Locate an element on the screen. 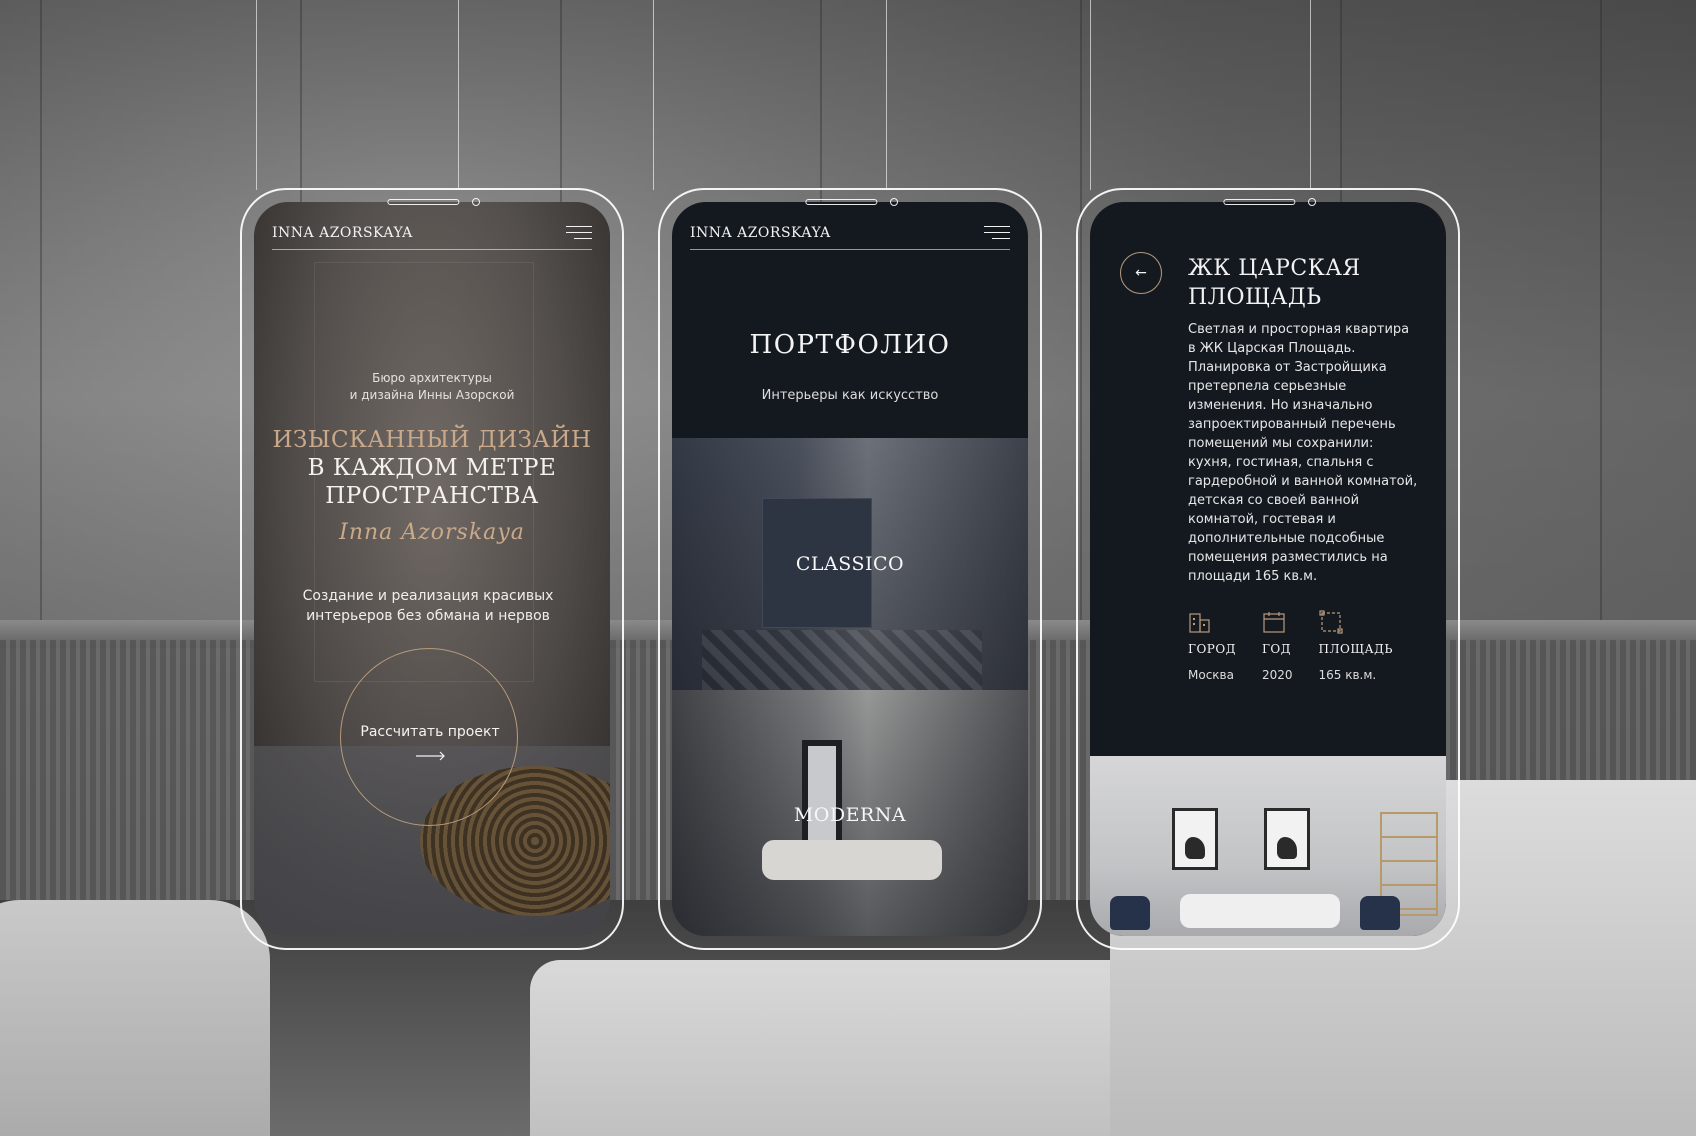 The height and width of the screenshot is (1136, 1696). portfolio-card-moderna: MODERNA is located at coordinates (850, 813).